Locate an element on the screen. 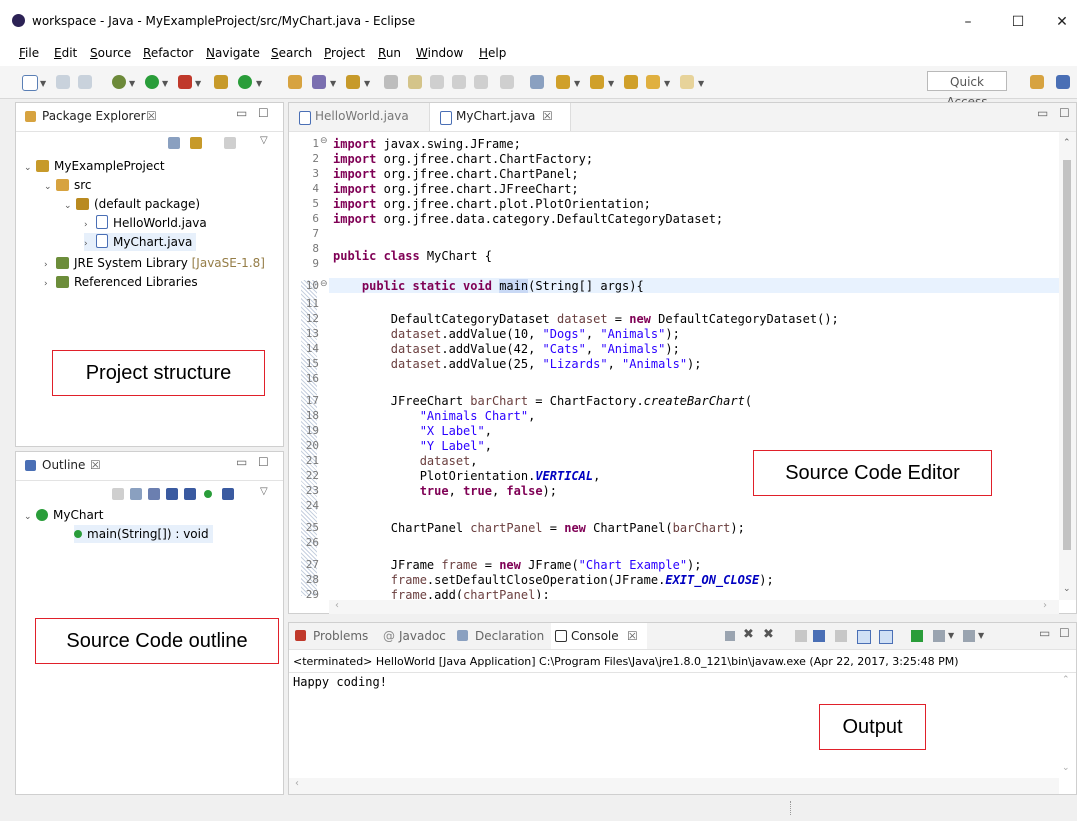  last-edit-icon is located at coordinates (631, 82).